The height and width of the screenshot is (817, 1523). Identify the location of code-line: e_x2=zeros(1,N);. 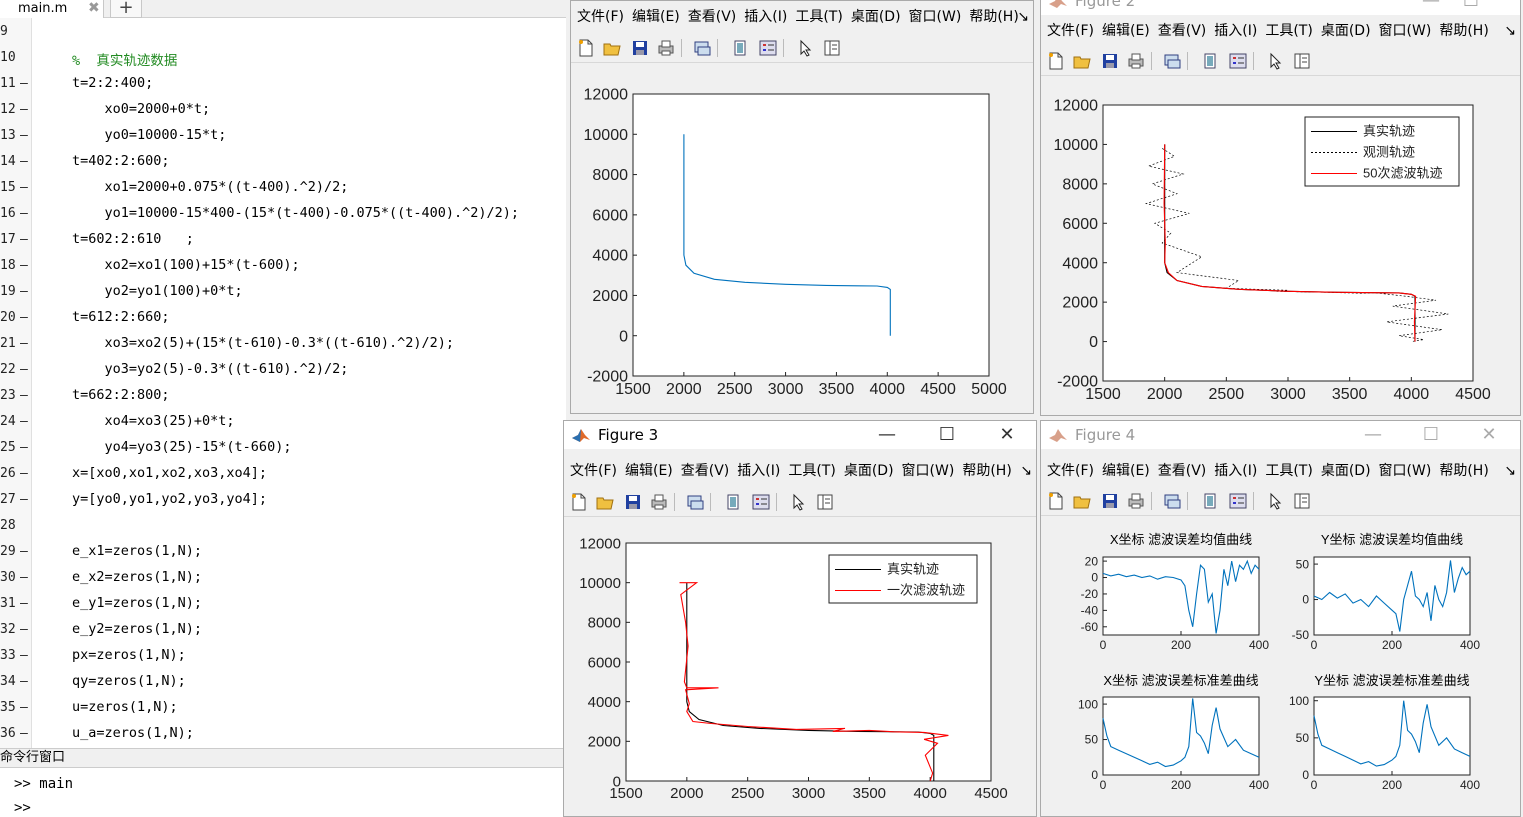
(137, 577).